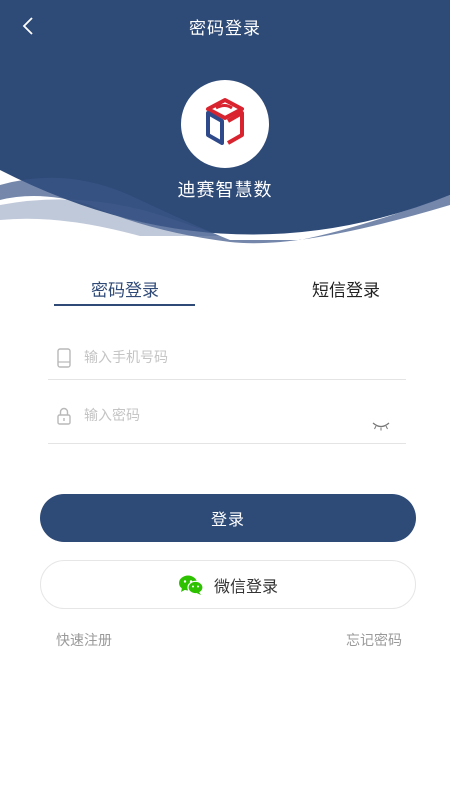 The height and width of the screenshot is (800, 450). What do you see at coordinates (374, 640) in the screenshot?
I see `forgot-password-link: 忘记密码` at bounding box center [374, 640].